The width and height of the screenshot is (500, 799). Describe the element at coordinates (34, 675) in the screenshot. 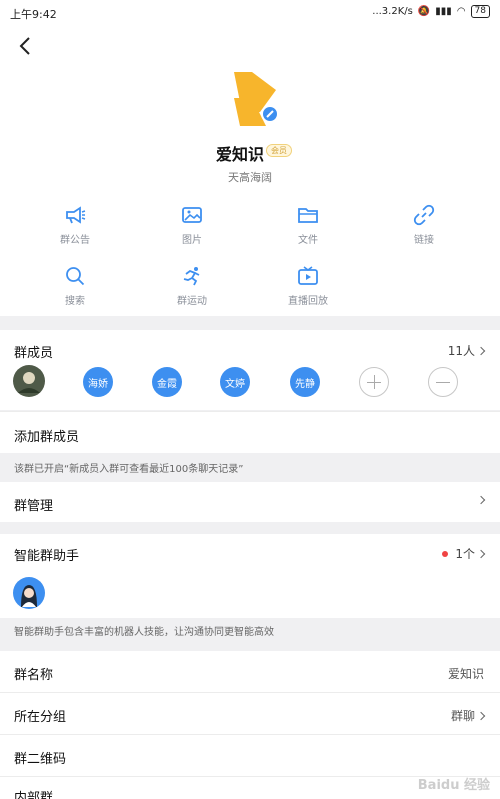

I see `info-label: 群名称` at that location.